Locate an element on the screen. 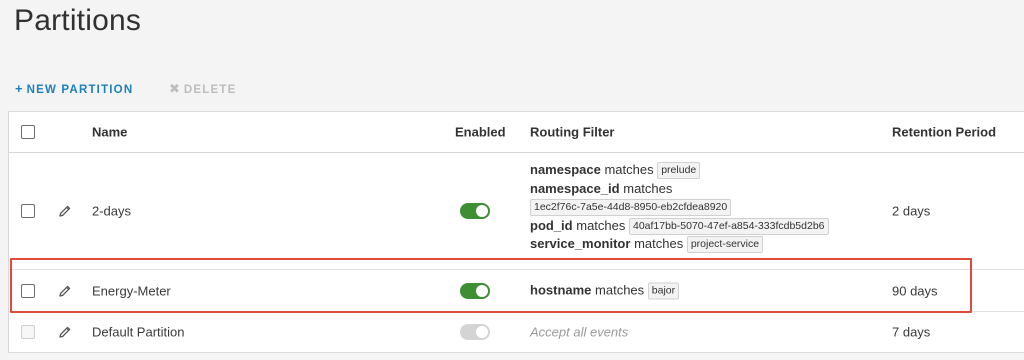 Image resolution: width=1024 pixels, height=360 pixels. filter-value-badge: 1ec2f76c-7a5e-44d8-8950-eb2cfdea8920 is located at coordinates (631, 208).